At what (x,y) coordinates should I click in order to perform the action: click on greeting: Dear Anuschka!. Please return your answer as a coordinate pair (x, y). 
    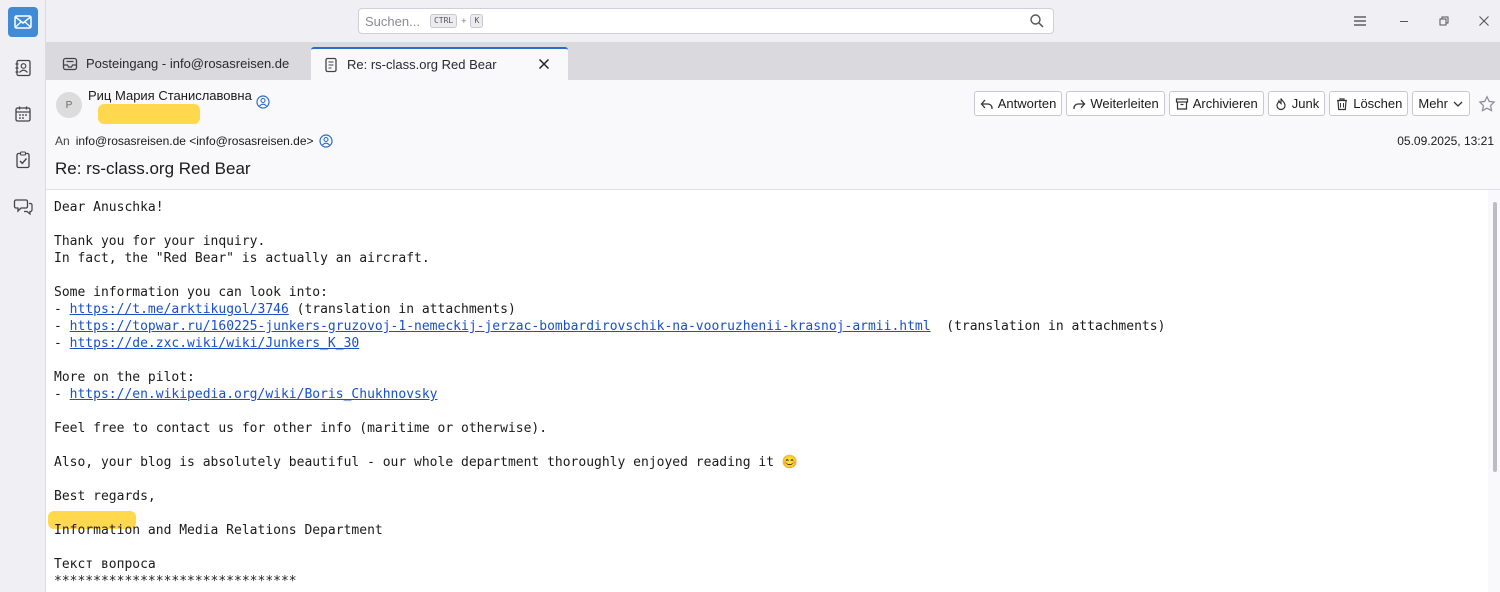
    Looking at the image, I should click on (109, 207).